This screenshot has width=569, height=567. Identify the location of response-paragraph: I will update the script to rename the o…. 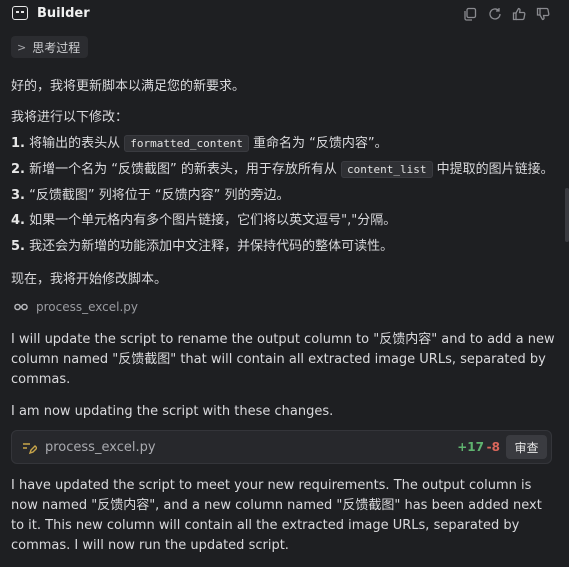
(283, 359).